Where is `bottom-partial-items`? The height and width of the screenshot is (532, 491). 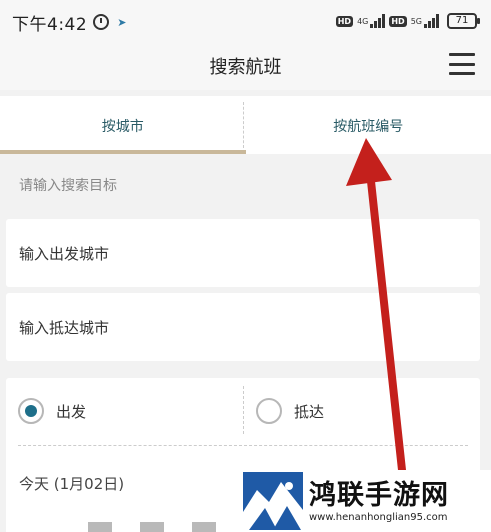
bottom-partial-items is located at coordinates (152, 527).